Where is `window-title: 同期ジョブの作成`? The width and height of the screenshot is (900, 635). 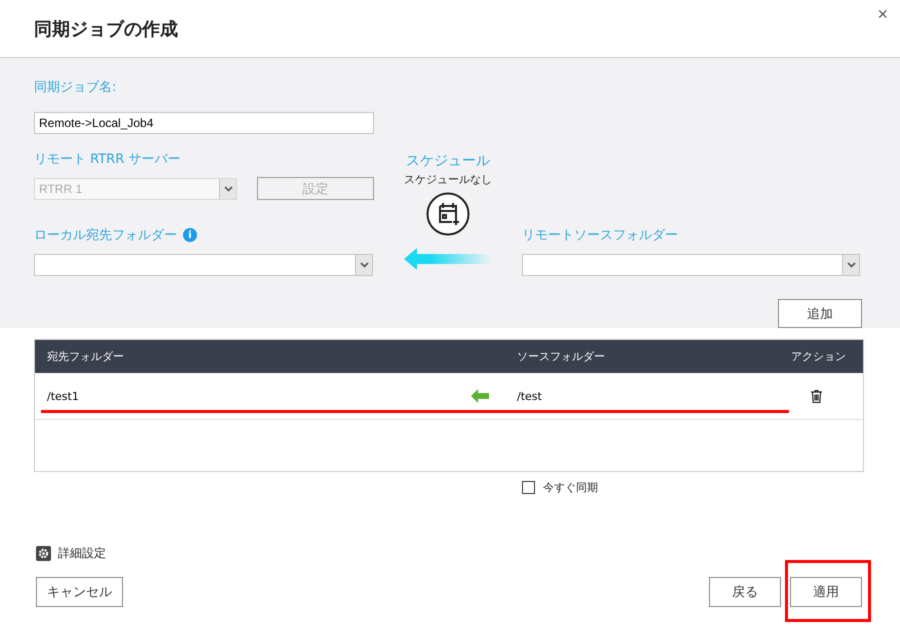 window-title: 同期ジョブの作成 is located at coordinates (106, 29).